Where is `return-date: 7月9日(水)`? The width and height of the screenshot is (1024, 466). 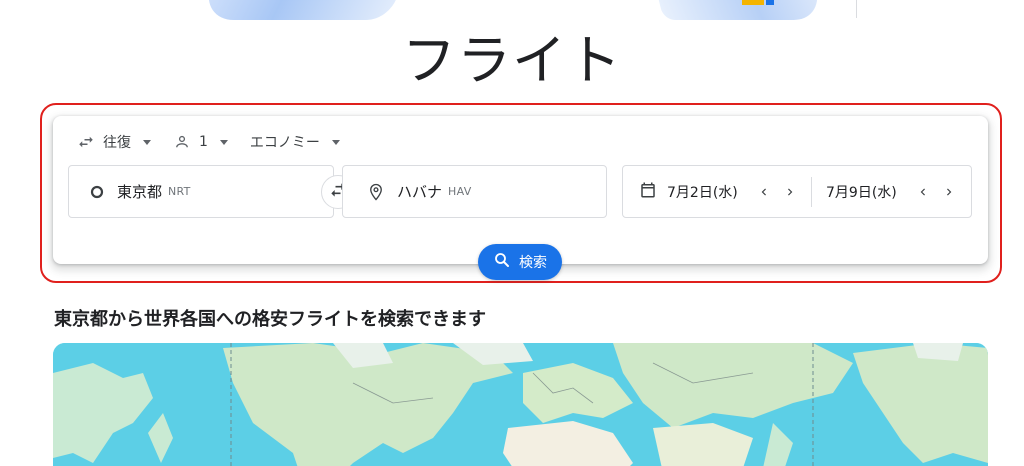 return-date: 7月9日(水) is located at coordinates (868, 192).